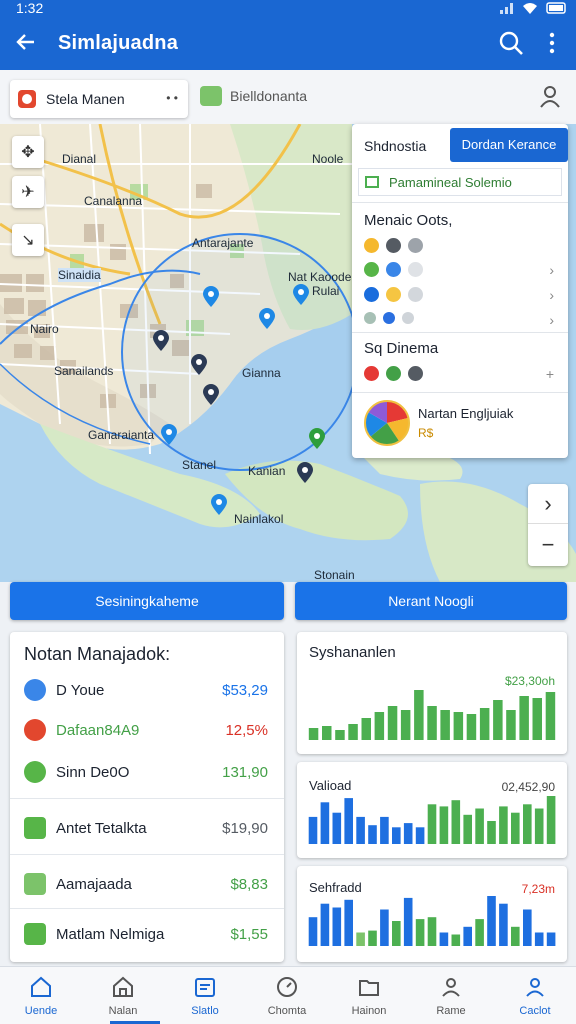 This screenshot has height=1024, width=576. Describe the element at coordinates (172, 98) in the screenshot. I see `dropdown-dots-icon: • •` at that location.